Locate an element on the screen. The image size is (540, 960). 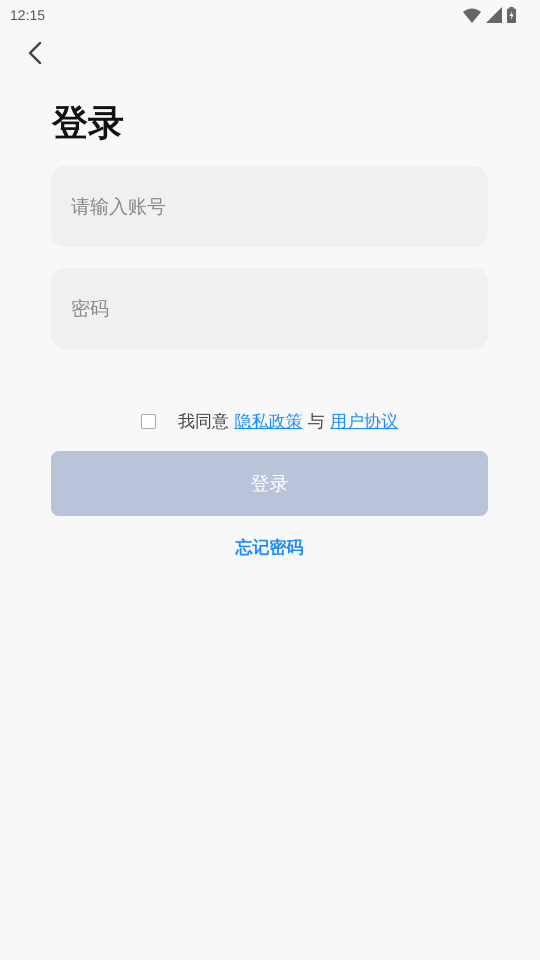
privacy-policy-link: 隐私政策 is located at coordinates (268, 422).